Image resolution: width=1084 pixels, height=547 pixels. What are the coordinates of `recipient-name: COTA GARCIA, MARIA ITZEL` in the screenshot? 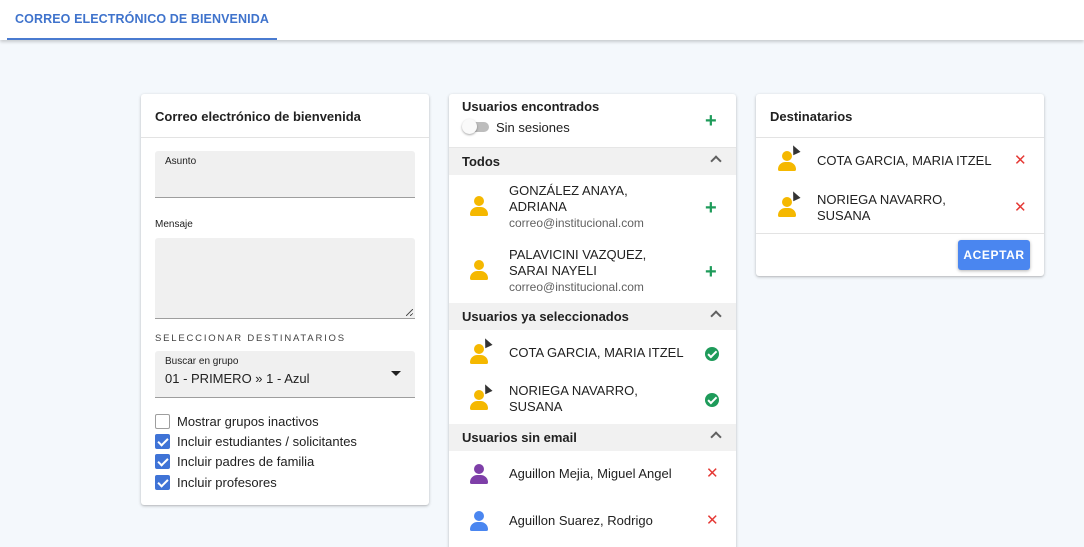 It's located at (904, 161).